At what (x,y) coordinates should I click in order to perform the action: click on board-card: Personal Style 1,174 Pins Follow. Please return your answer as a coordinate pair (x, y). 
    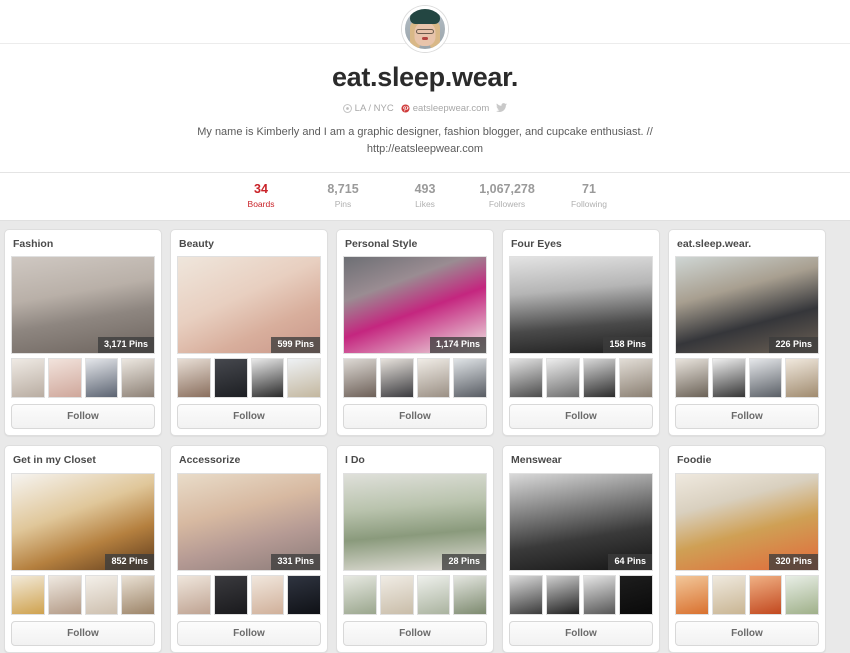
    Looking at the image, I should click on (415, 332).